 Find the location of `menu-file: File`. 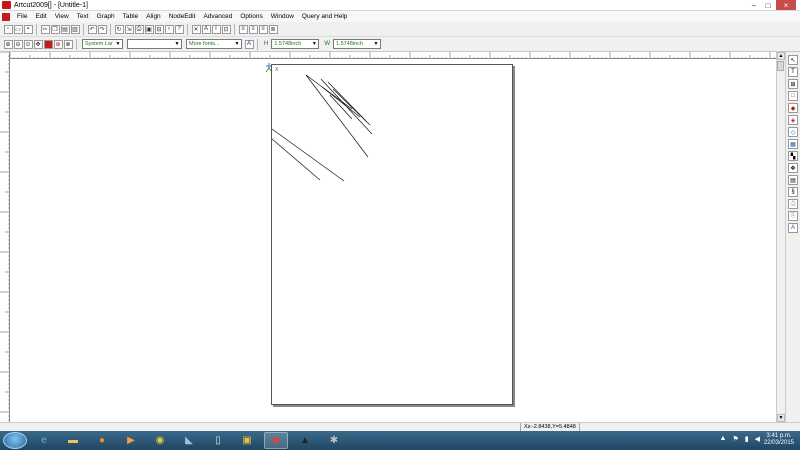

menu-file: File is located at coordinates (22, 16).